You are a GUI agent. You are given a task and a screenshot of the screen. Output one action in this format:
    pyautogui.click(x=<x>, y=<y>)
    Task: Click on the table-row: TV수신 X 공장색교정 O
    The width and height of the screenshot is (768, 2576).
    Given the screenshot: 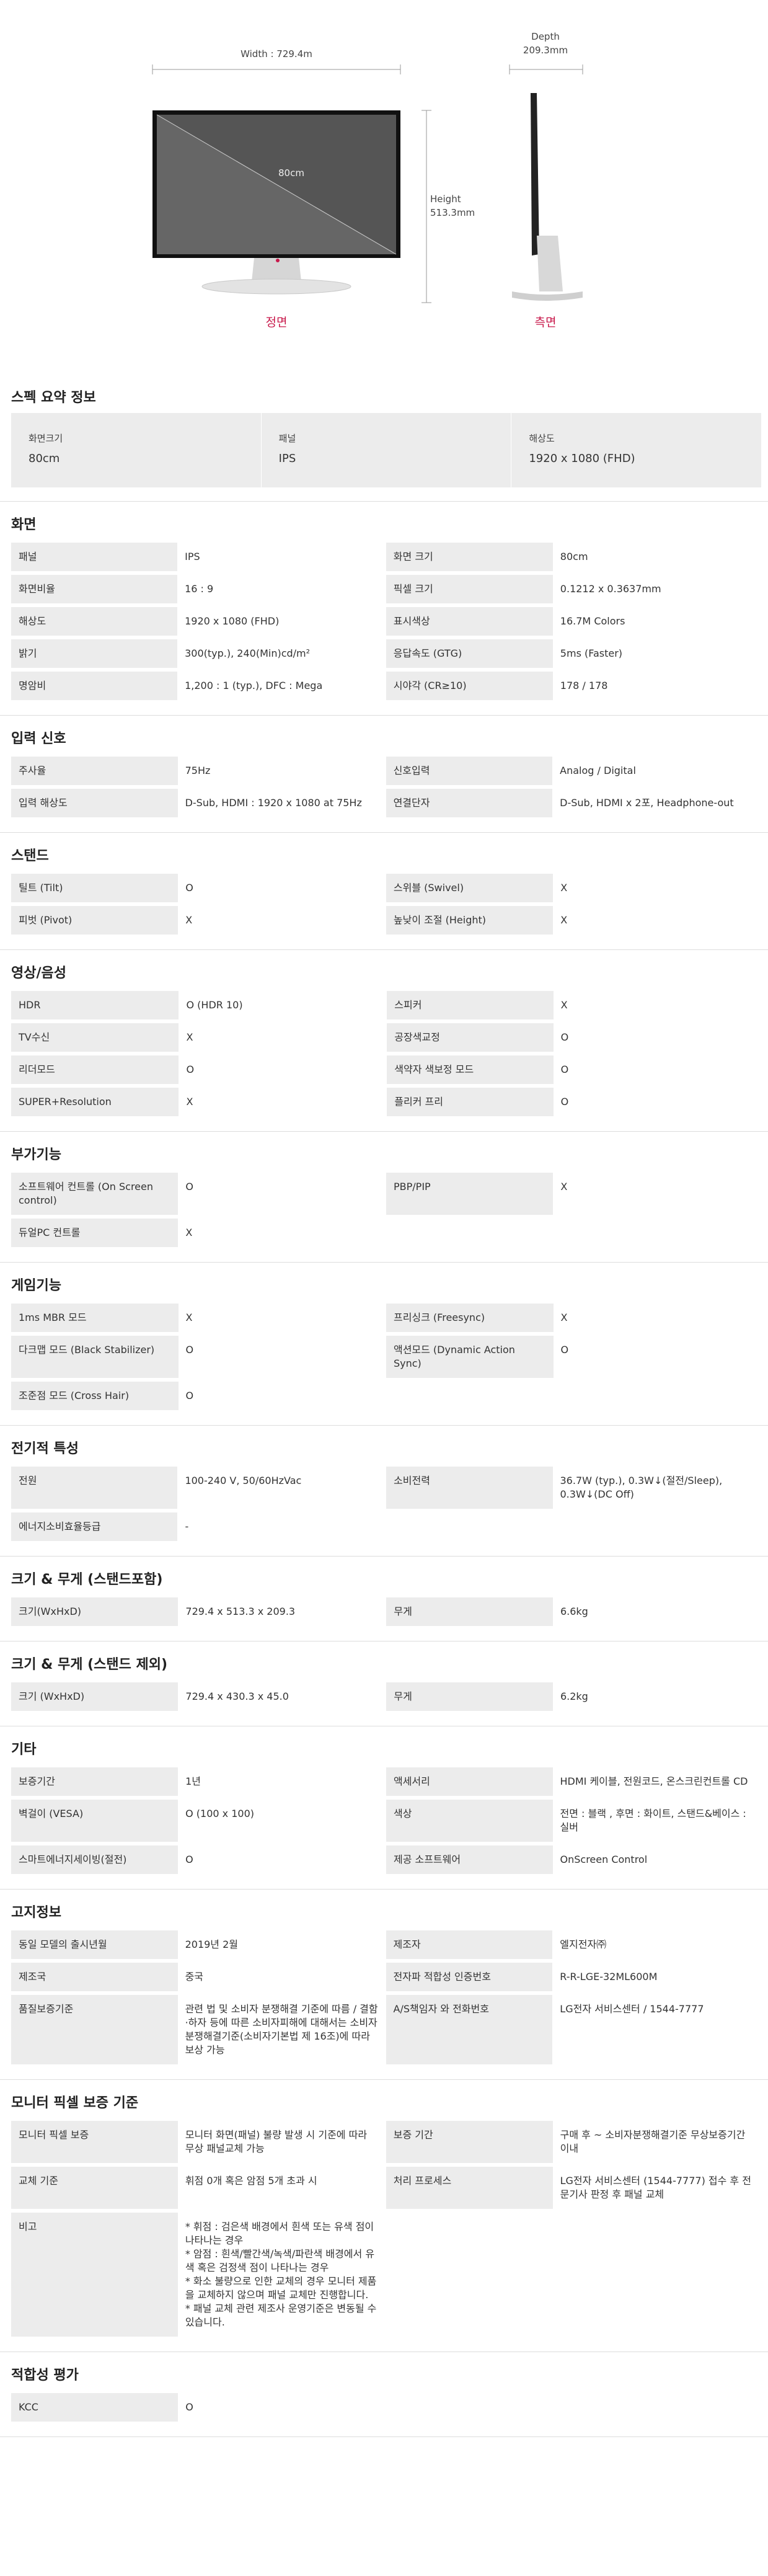 What is the action you would take?
    pyautogui.click(x=386, y=1037)
    